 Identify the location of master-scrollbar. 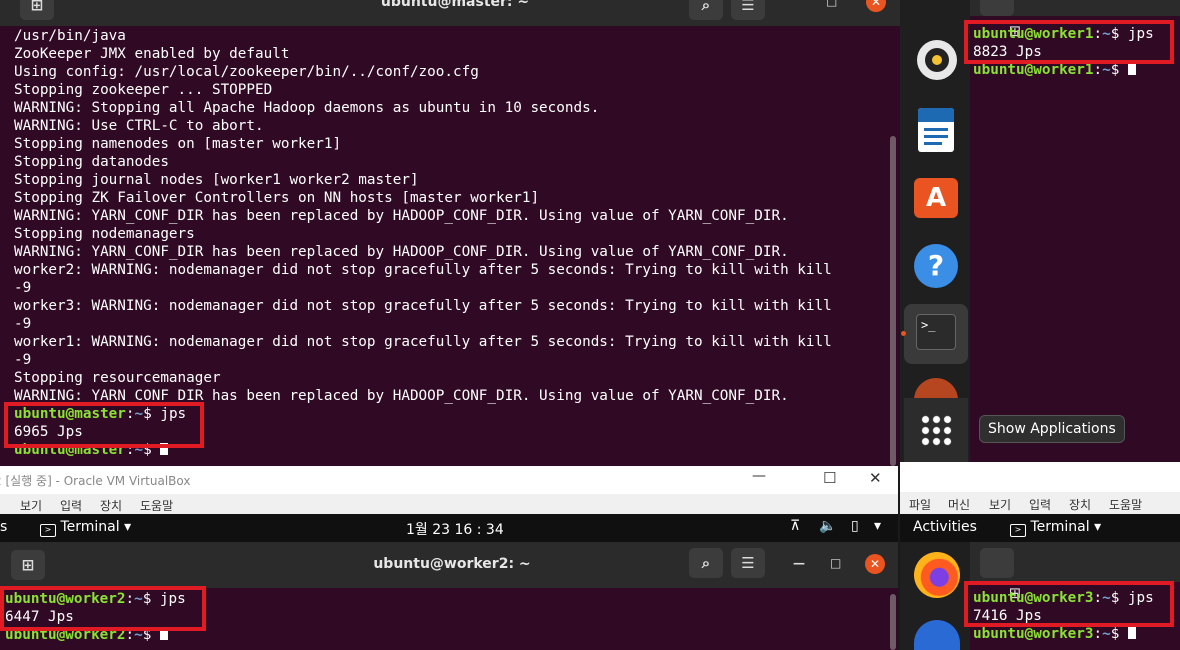
(893, 301).